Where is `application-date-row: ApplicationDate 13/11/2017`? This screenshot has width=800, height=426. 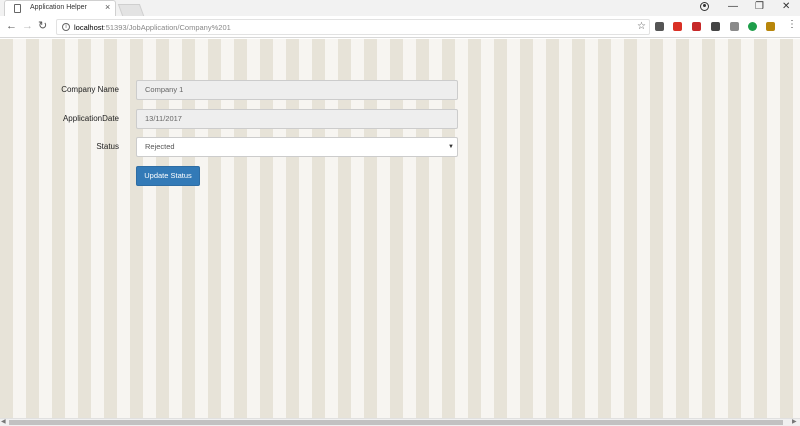
application-date-row: ApplicationDate 13/11/2017 is located at coordinates (400, 119).